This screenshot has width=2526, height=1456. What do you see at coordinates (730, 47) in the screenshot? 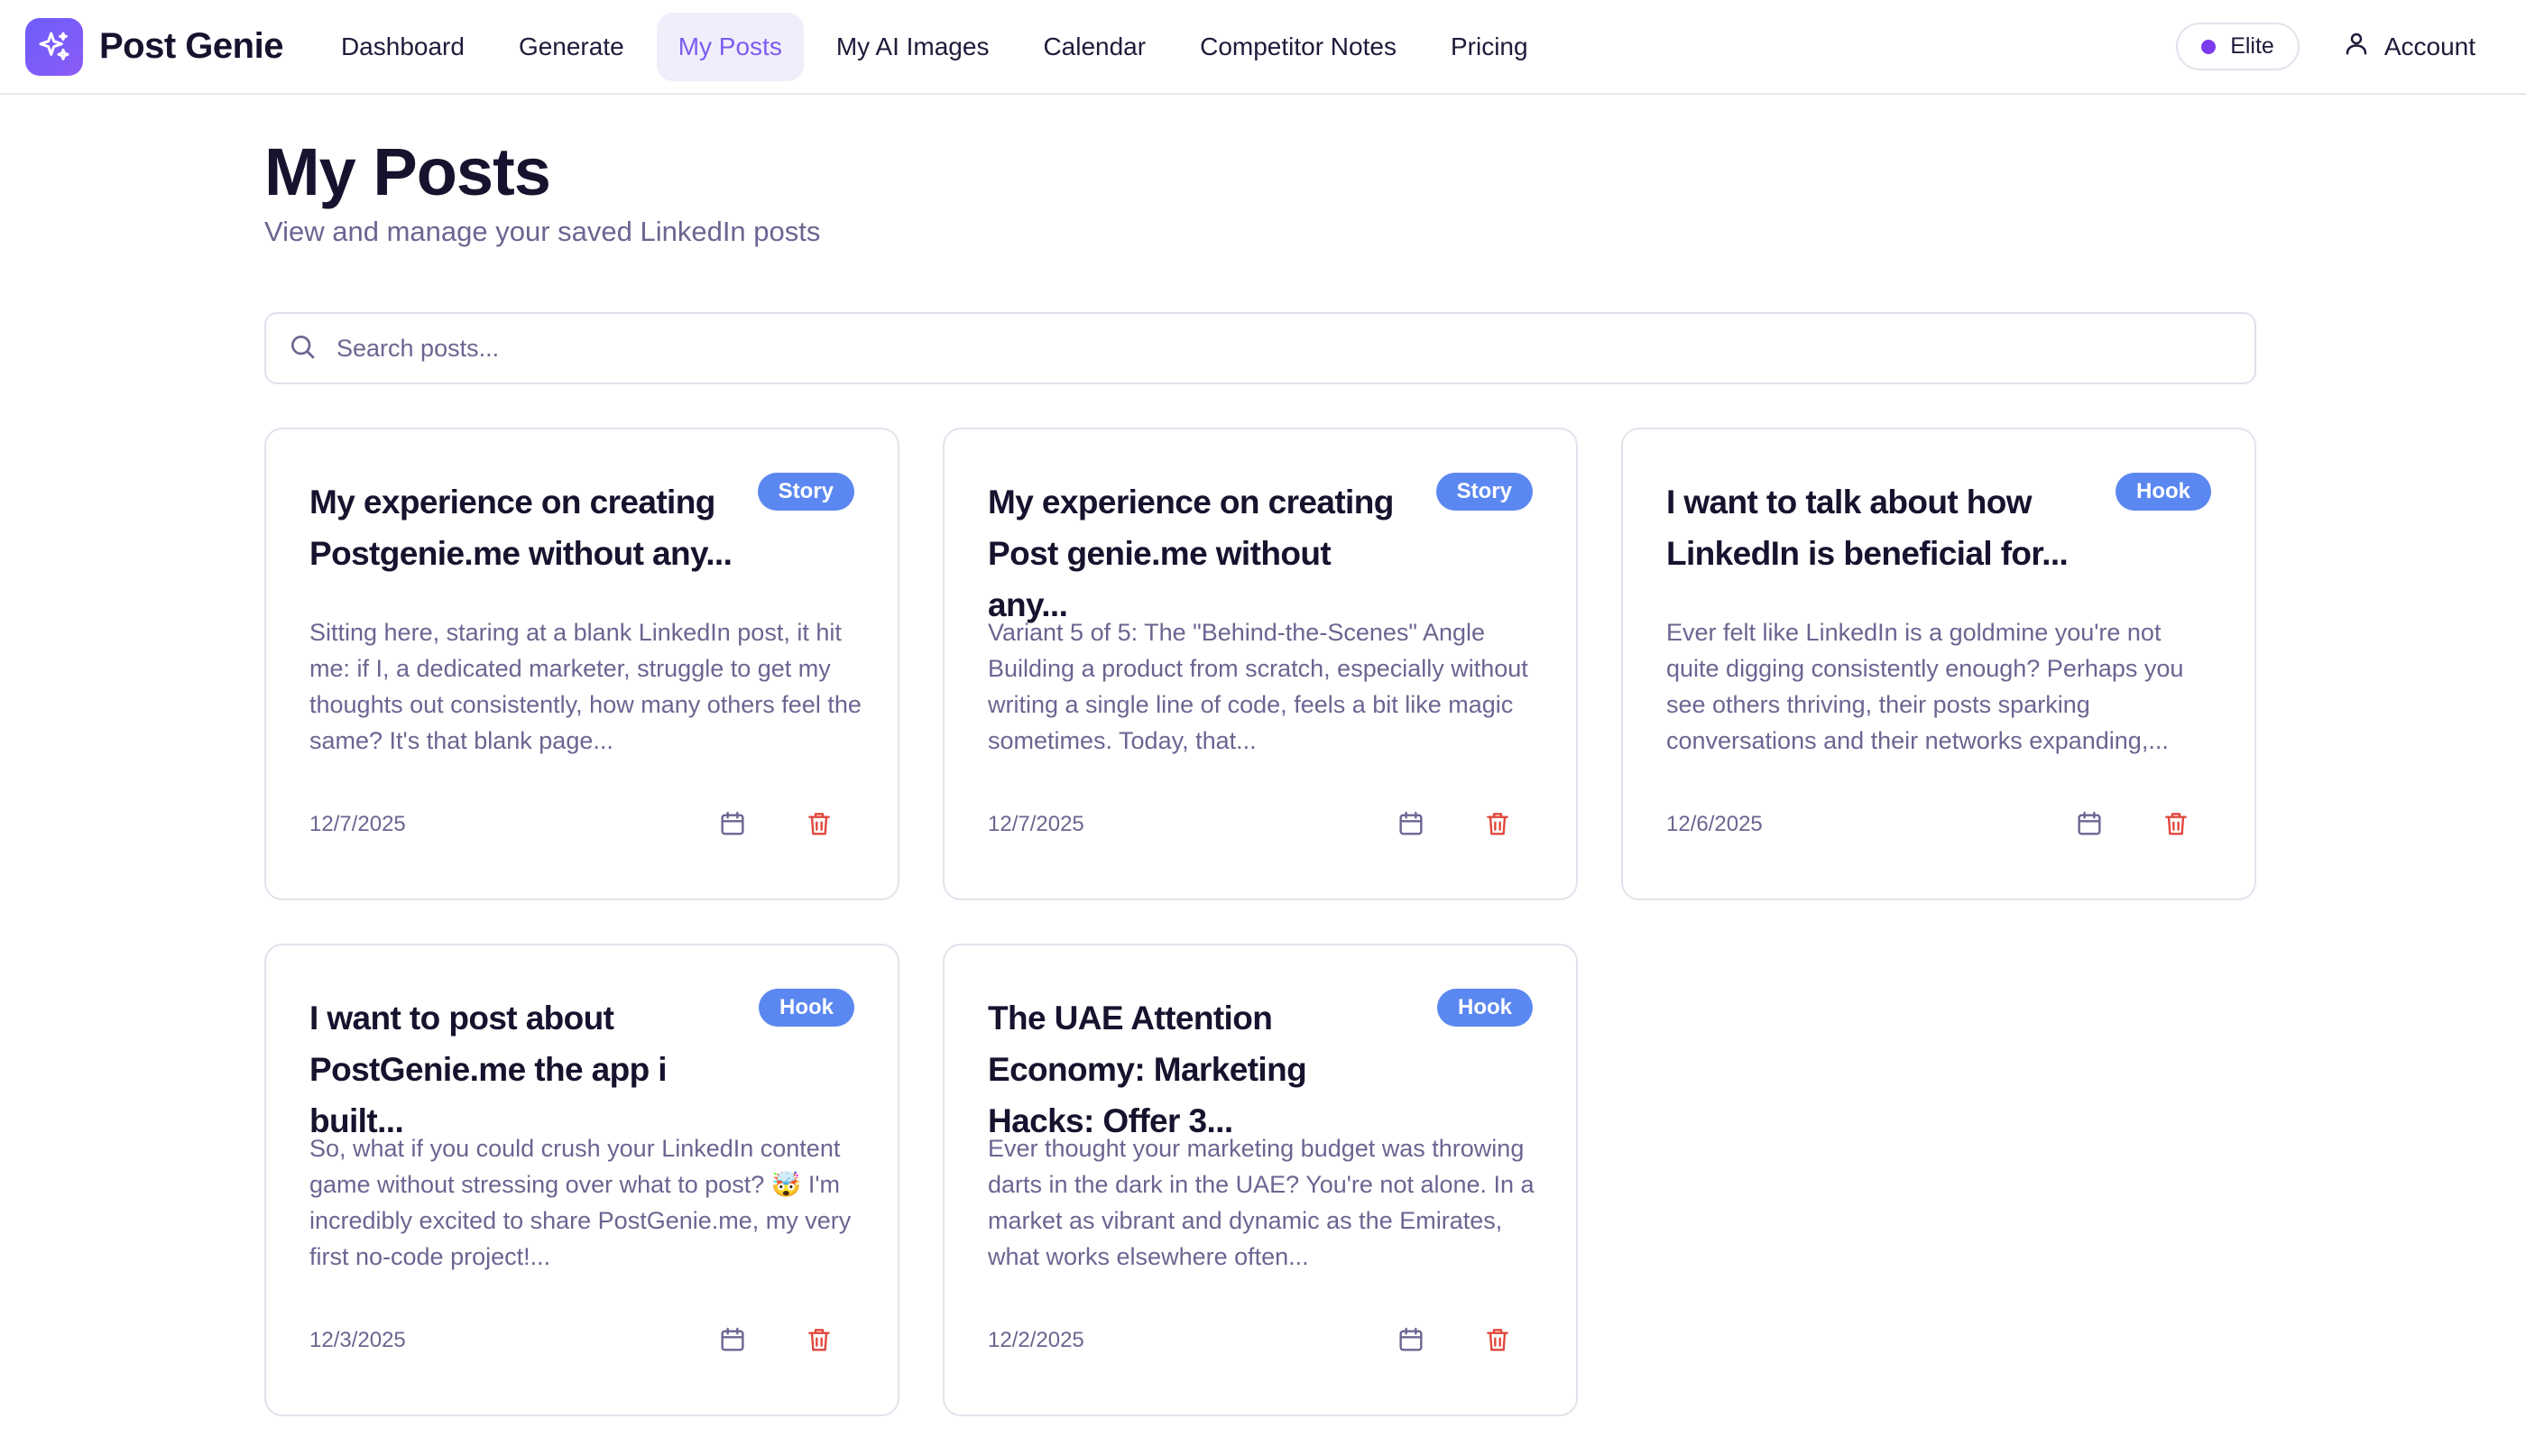
I see `nav-my-posts: My Posts` at bounding box center [730, 47].